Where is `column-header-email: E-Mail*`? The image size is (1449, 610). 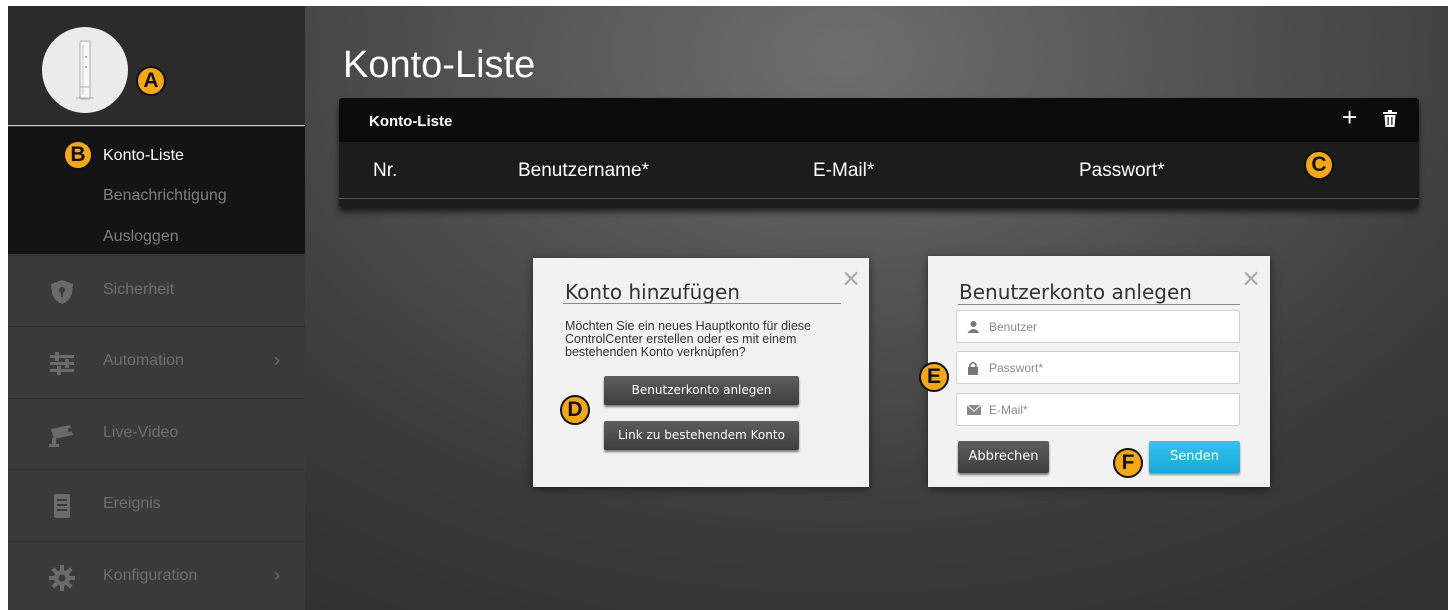
column-header-email: E-Mail* is located at coordinates (844, 170).